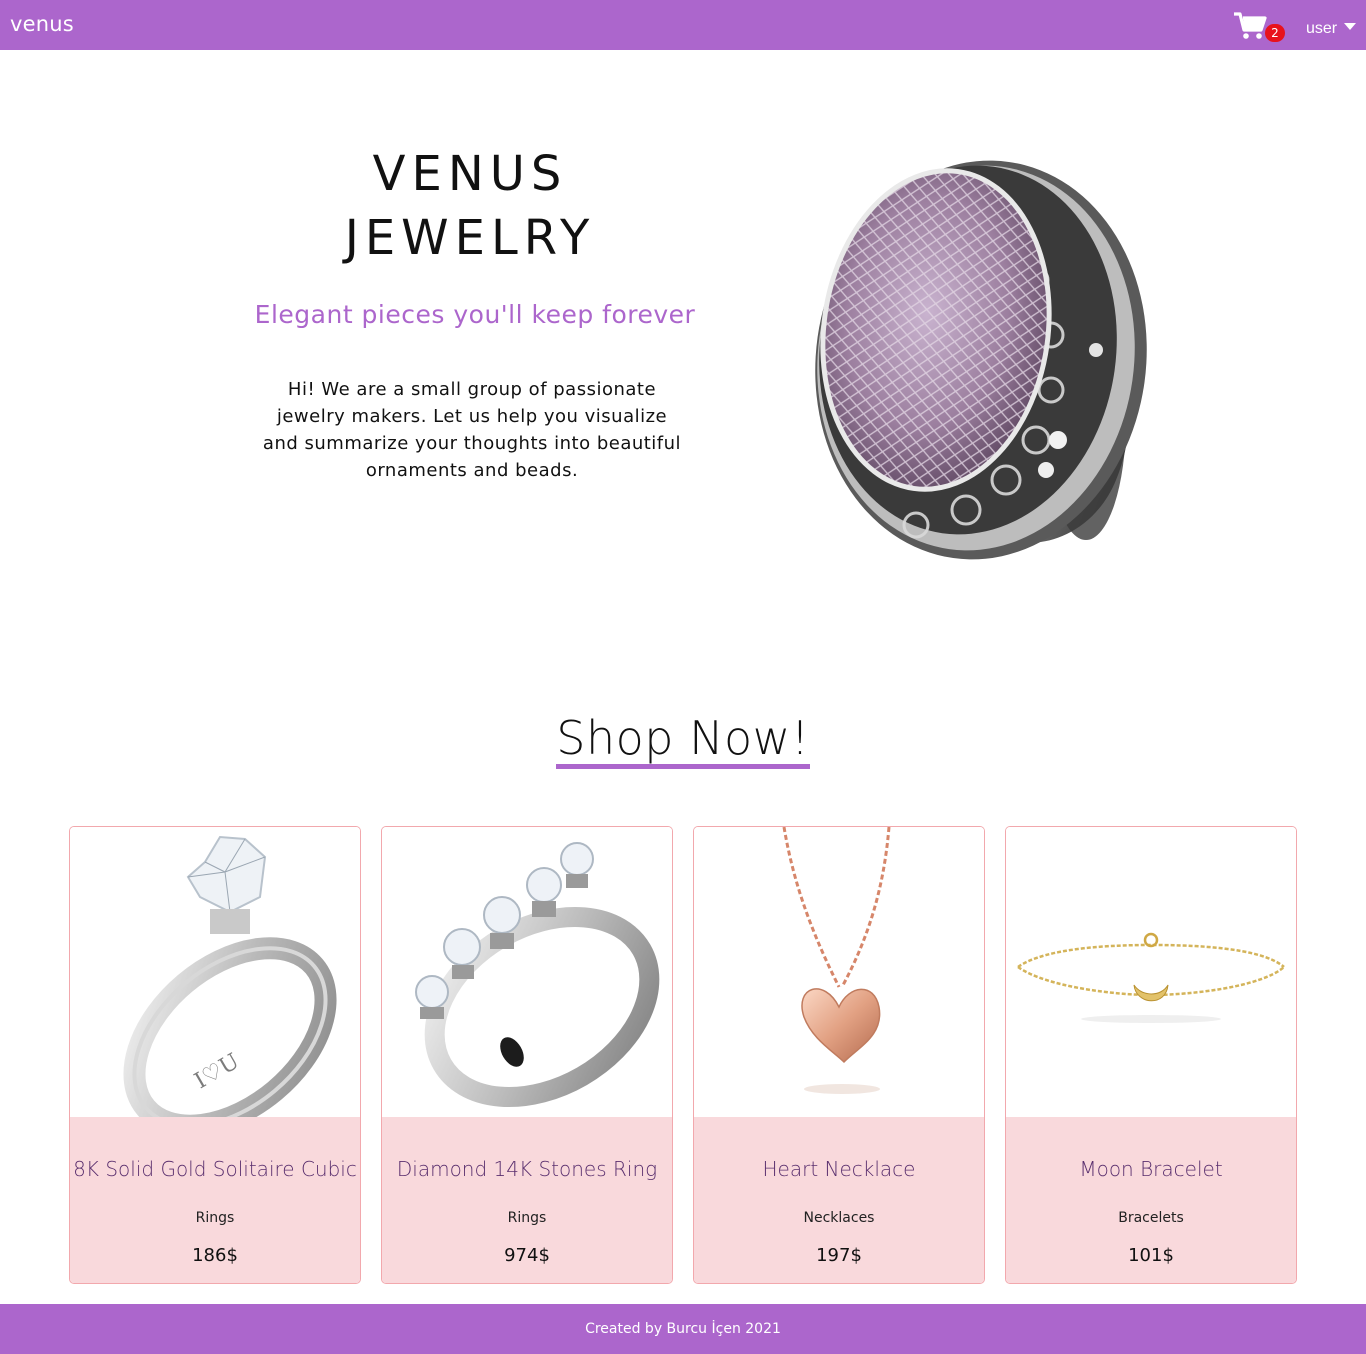  I want to click on product-card: Moon Bracelet Bracelets 101$, so click(1151, 1055).